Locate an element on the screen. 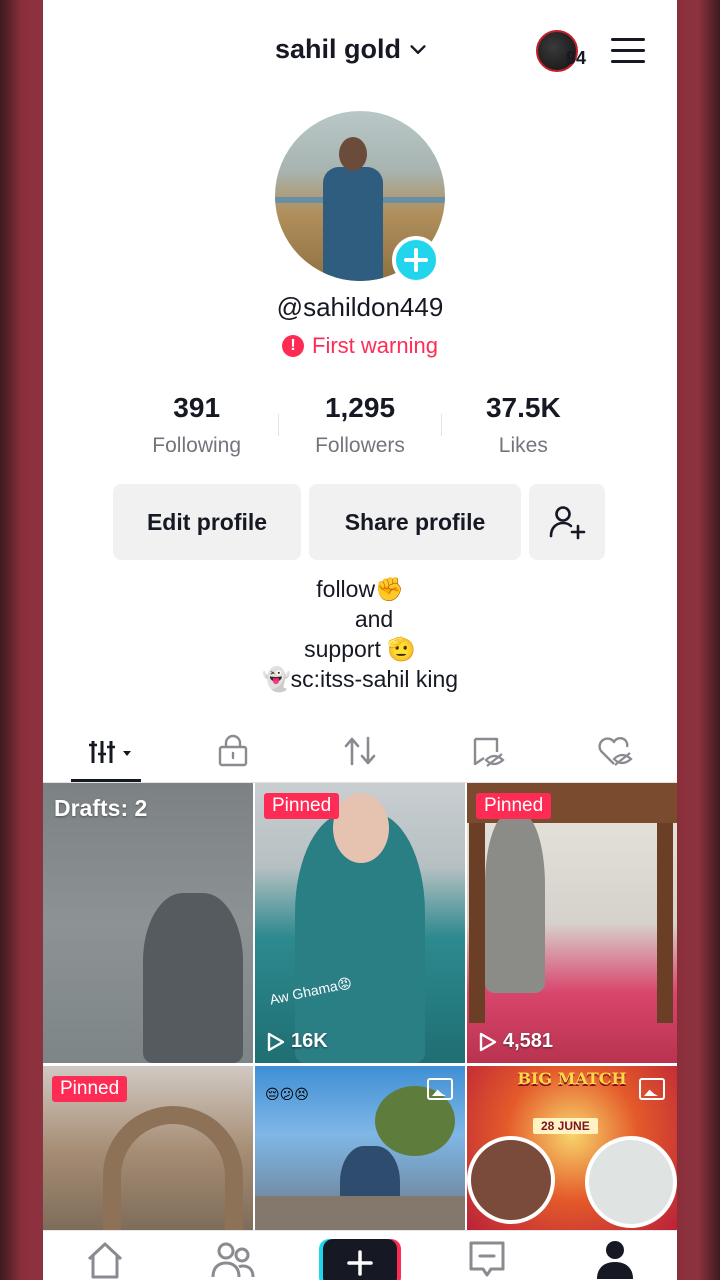  tab-liked is located at coordinates (615, 751).